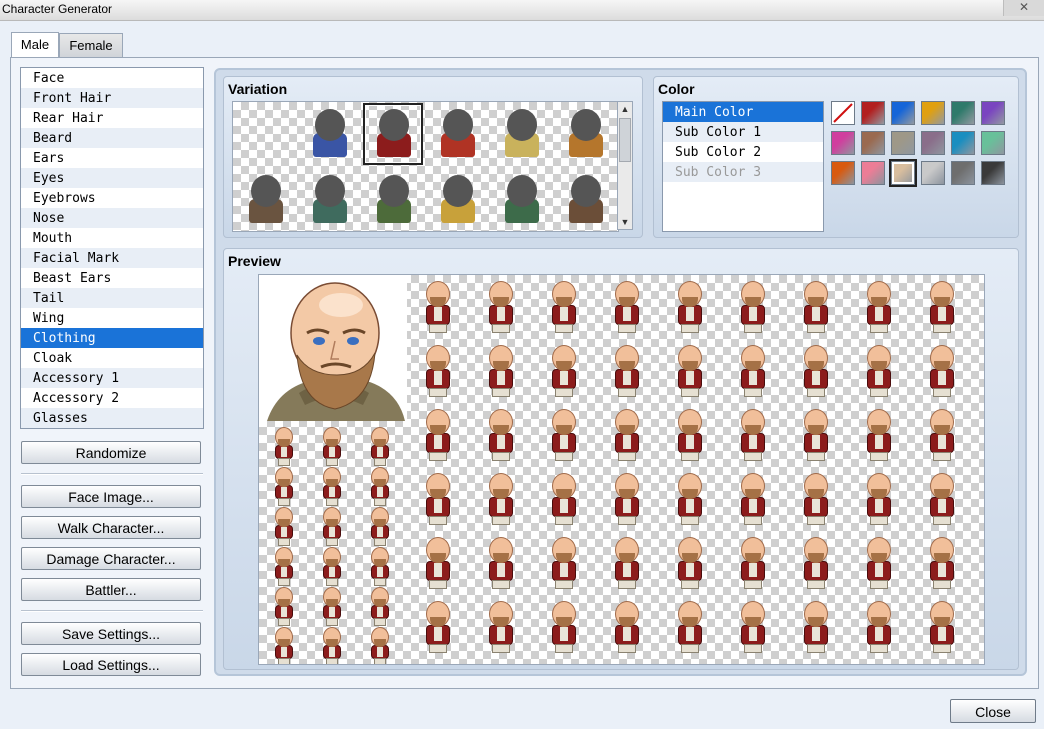 The width and height of the screenshot is (1044, 729). What do you see at coordinates (112, 158) in the screenshot?
I see `part-list-item: Ears` at bounding box center [112, 158].